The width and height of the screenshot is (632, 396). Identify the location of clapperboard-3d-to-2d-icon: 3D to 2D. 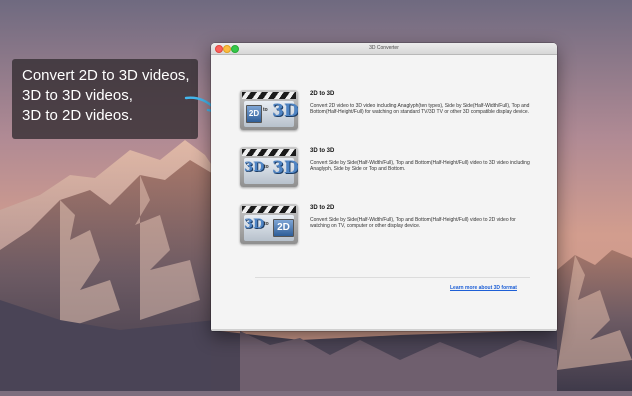
(269, 224).